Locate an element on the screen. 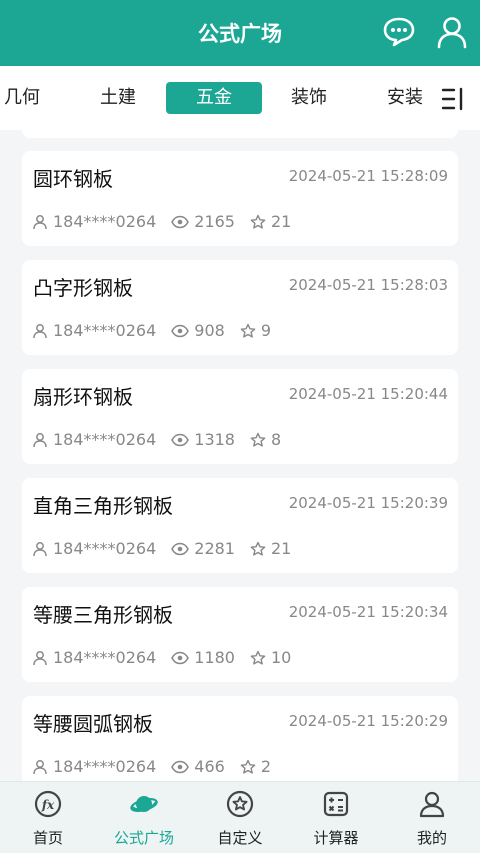 The image size is (480, 853). nav-label: 我的 is located at coordinates (431, 838).